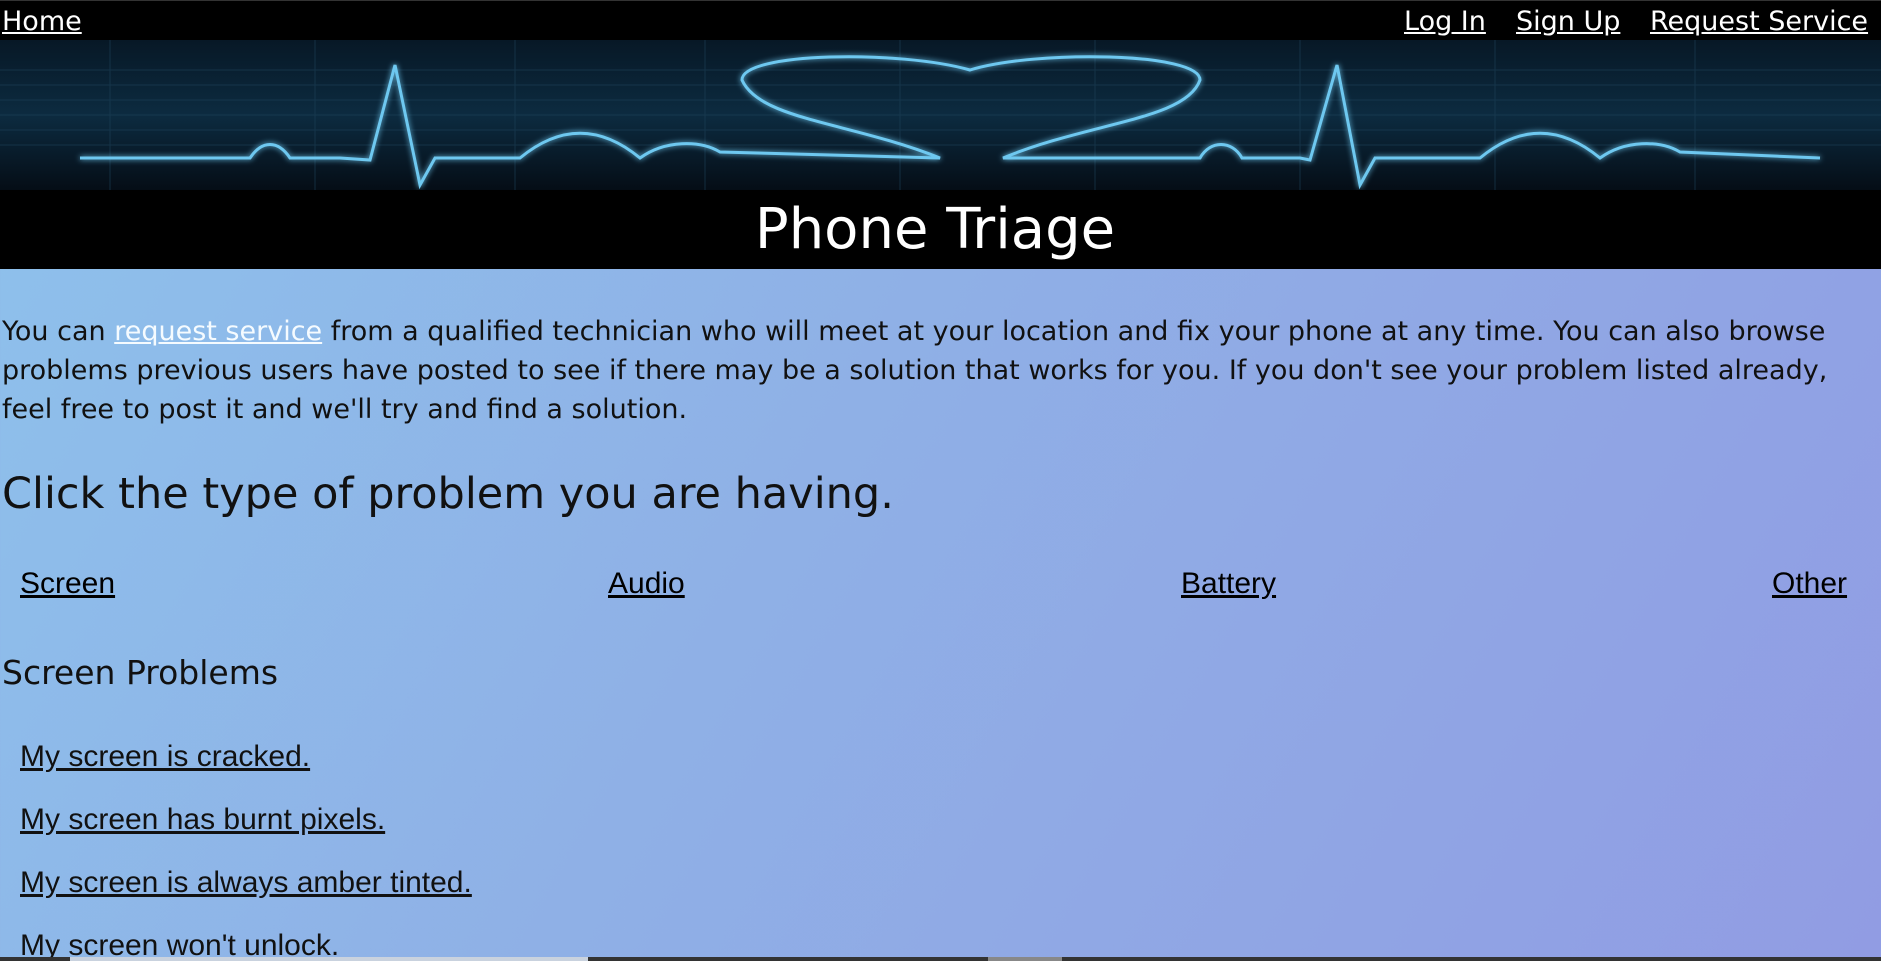 The image size is (1881, 961). What do you see at coordinates (935, 229) in the screenshot?
I see `page-title: Phone Triage` at bounding box center [935, 229].